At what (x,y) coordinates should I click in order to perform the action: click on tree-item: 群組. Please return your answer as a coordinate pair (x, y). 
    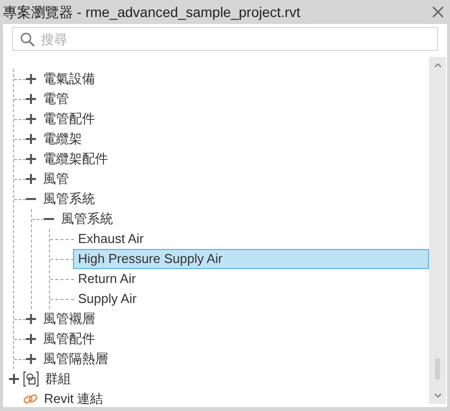
    Looking at the image, I should click on (217, 379).